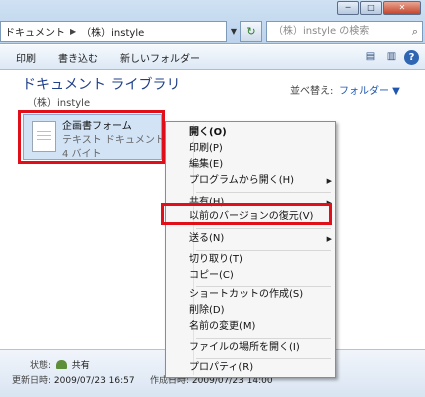 This screenshot has height=397, width=425. I want to click on print-button: 印刷, so click(26, 57).